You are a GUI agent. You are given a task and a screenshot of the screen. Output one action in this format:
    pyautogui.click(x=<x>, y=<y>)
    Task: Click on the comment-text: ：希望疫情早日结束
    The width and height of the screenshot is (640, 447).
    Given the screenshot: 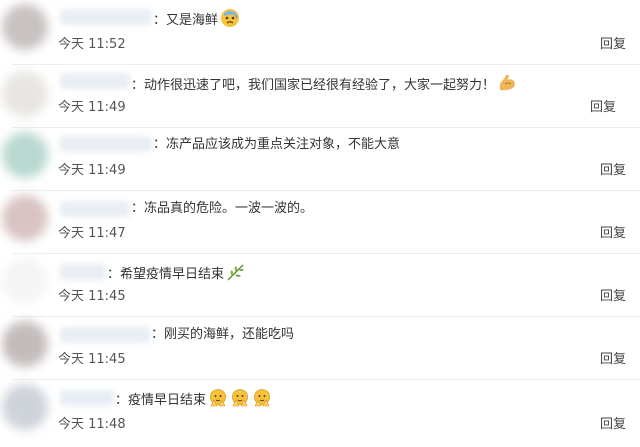 What is the action you would take?
    pyautogui.click(x=176, y=273)
    